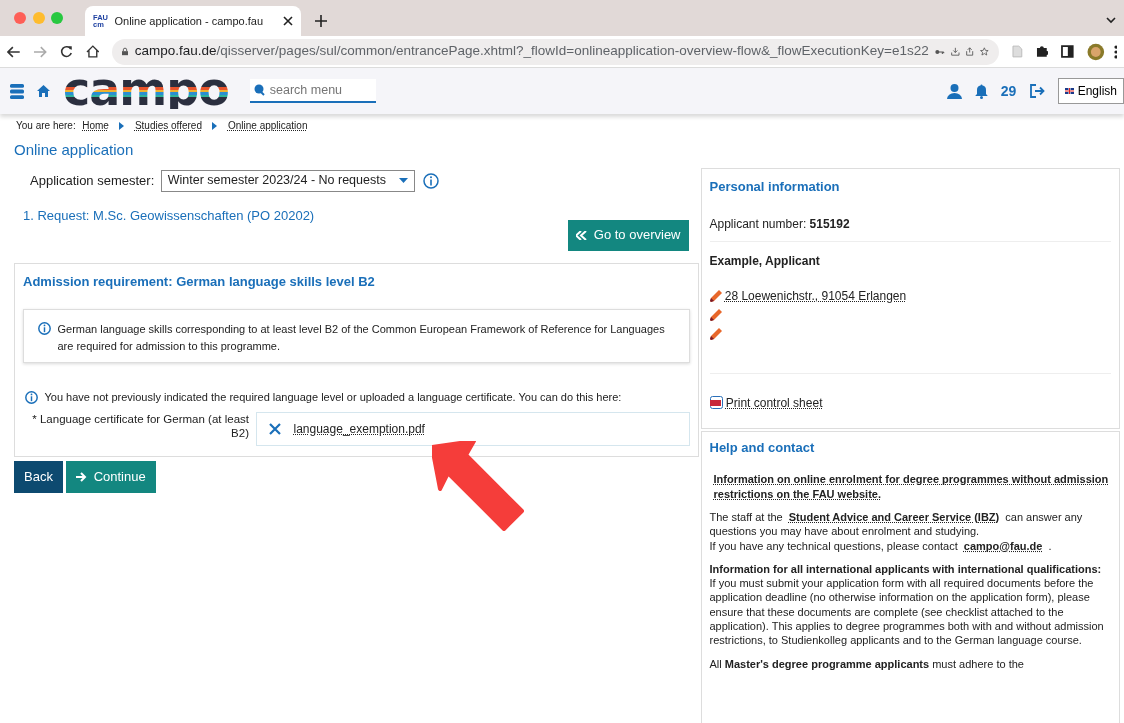 This screenshot has height=723, width=1124. What do you see at coordinates (716, 402) in the screenshot?
I see `pdf-icon` at bounding box center [716, 402].